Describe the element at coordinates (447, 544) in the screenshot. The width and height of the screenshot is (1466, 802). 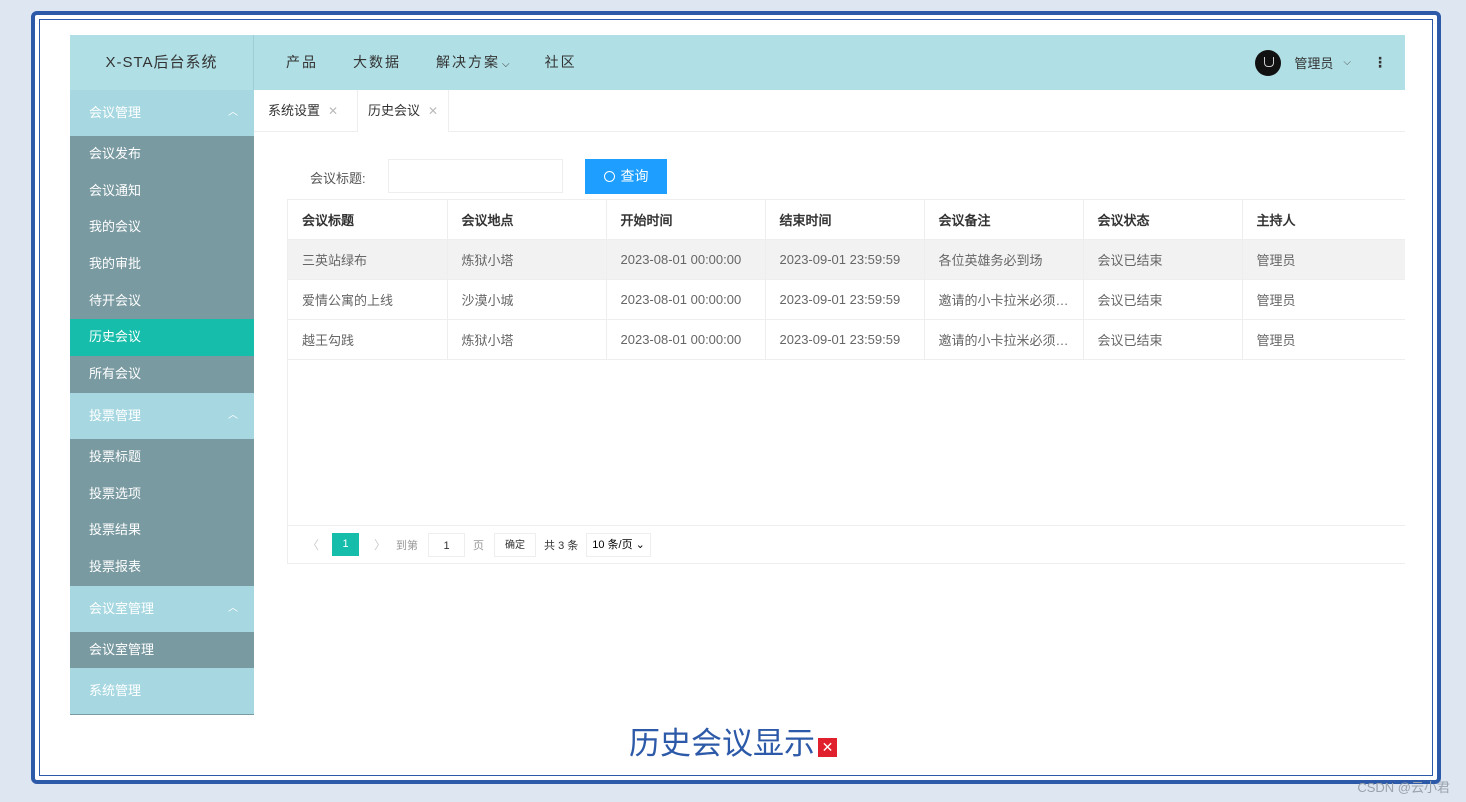
I see `goto-page-input: 1` at that location.